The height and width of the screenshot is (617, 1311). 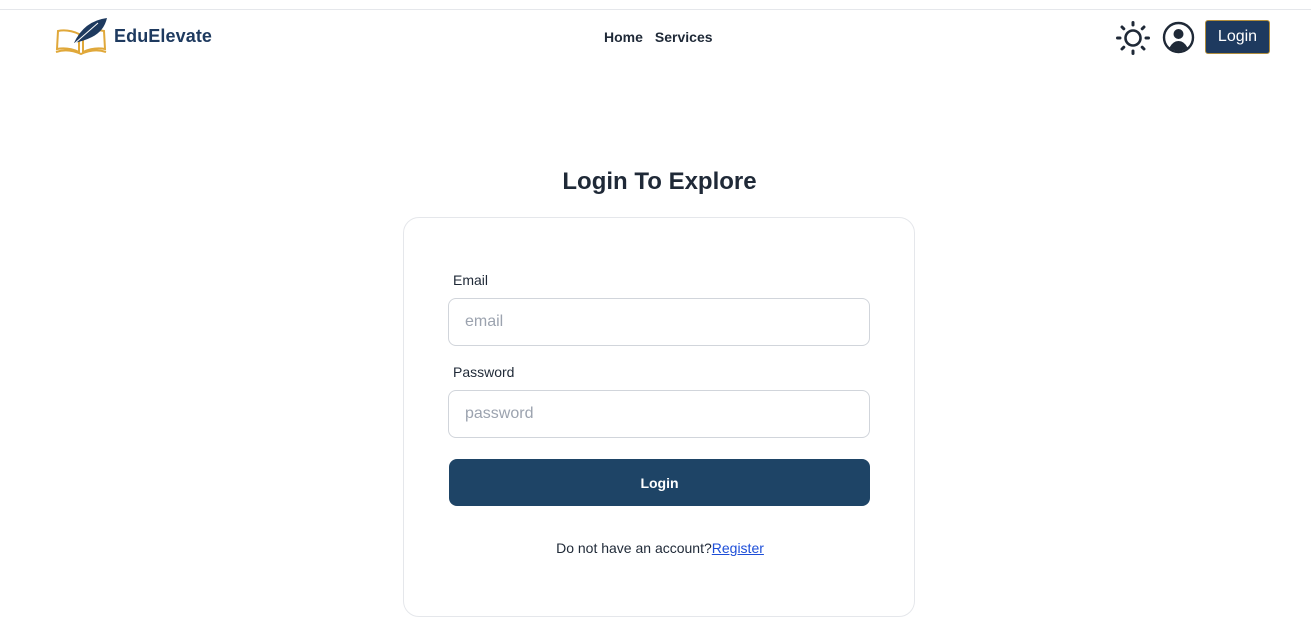 I want to click on main-nav: Home Services, so click(x=658, y=37).